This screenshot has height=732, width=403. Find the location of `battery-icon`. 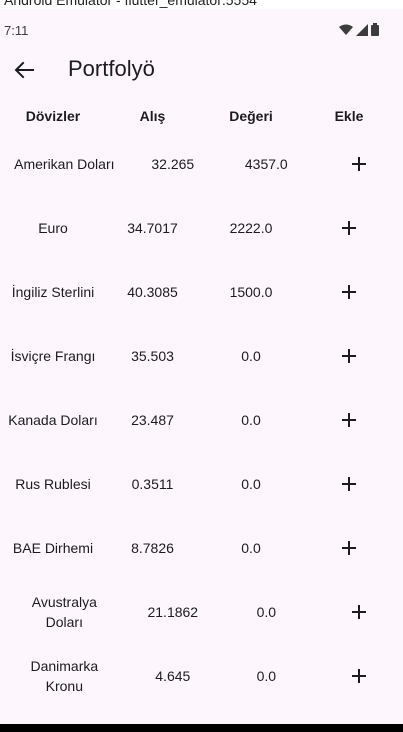

battery-icon is located at coordinates (375, 29).